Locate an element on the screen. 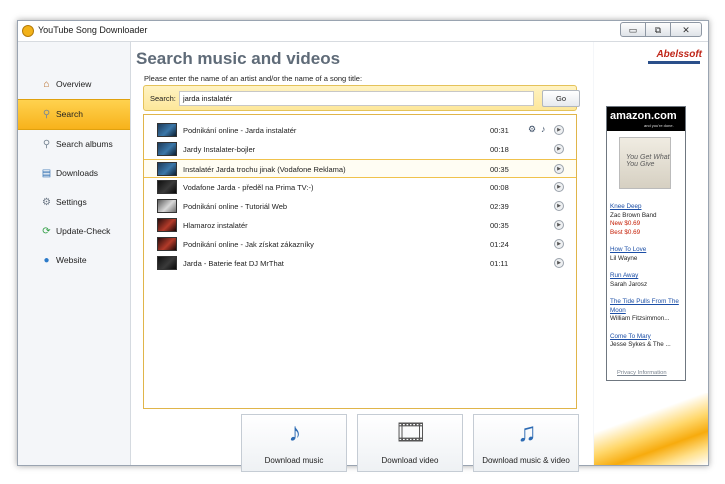 Image resolution: width=725 pixels, height=484 pixels. search-input: jarda instalatér is located at coordinates (356, 98).